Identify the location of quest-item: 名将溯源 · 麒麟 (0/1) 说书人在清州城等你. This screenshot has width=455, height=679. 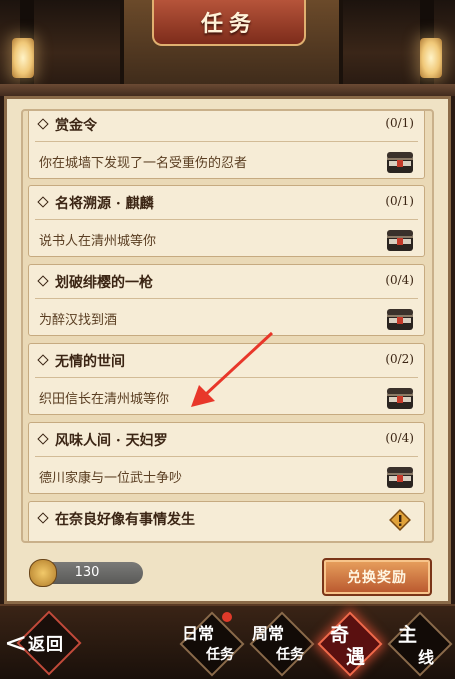
(226, 221).